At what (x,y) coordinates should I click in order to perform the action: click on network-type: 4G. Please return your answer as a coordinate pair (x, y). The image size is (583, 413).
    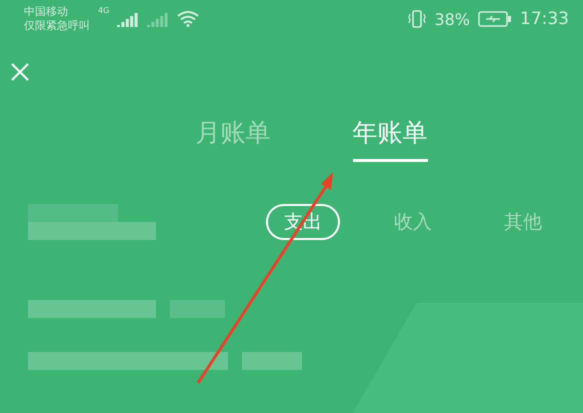
    Looking at the image, I should click on (104, 10).